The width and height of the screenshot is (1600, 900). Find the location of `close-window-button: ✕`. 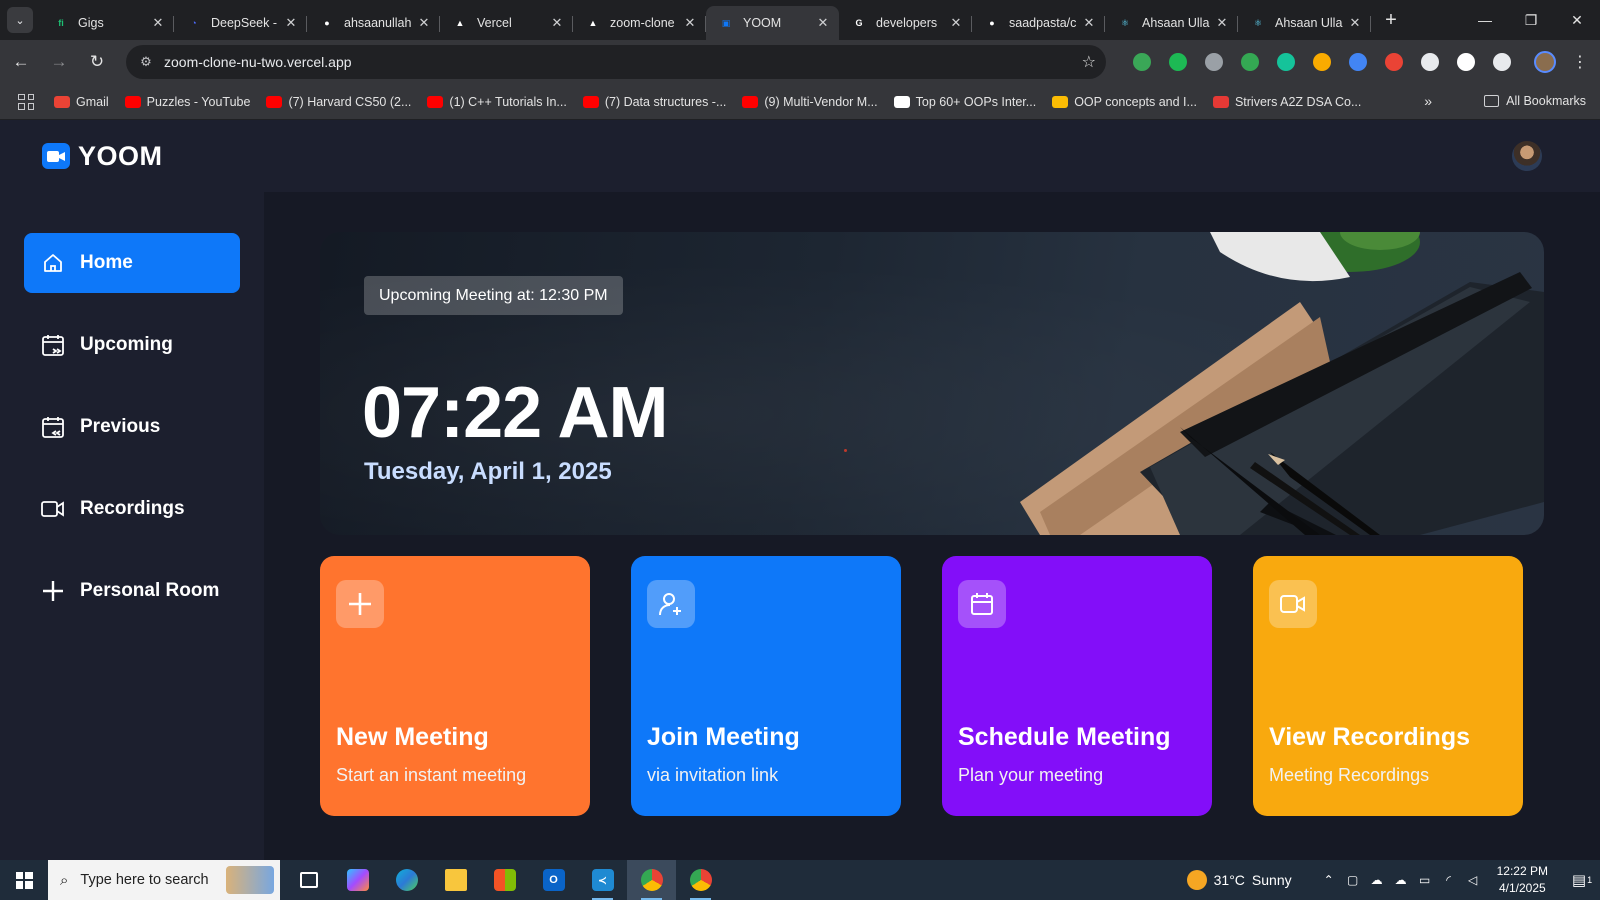

close-window-button: ✕ is located at coordinates (1577, 20).